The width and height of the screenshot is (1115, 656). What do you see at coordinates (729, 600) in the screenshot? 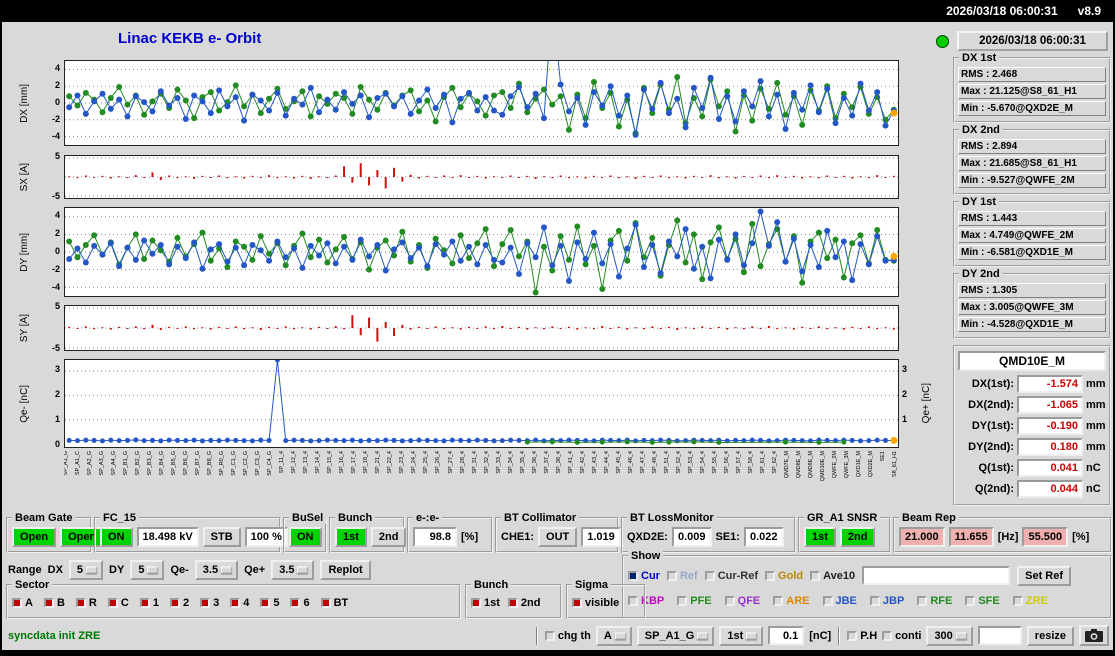
I see `qfe-checkbox` at bounding box center [729, 600].